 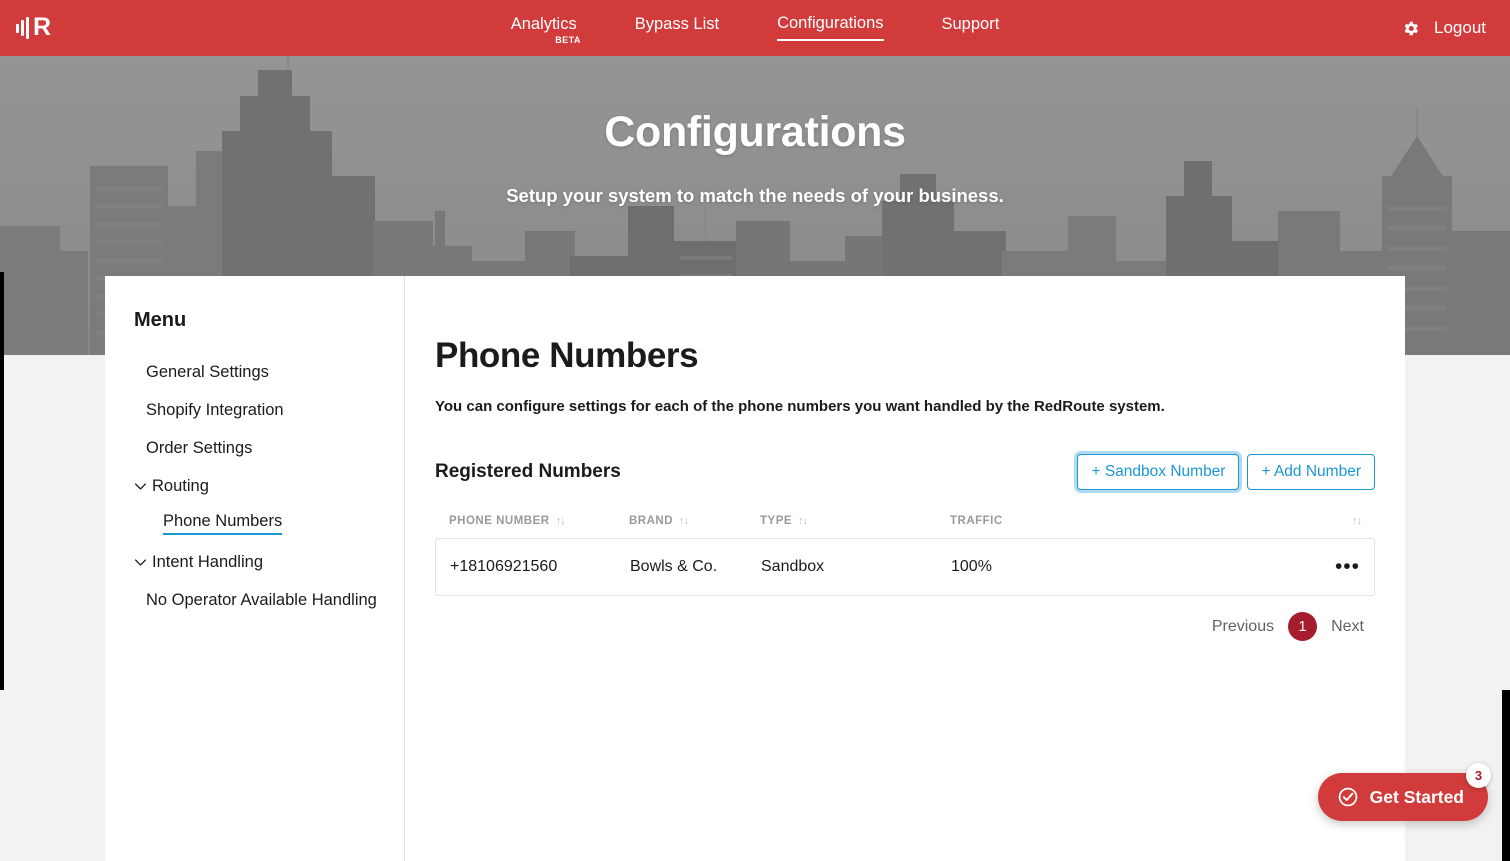 I want to click on add-number-button: + Add Number, so click(x=1311, y=472).